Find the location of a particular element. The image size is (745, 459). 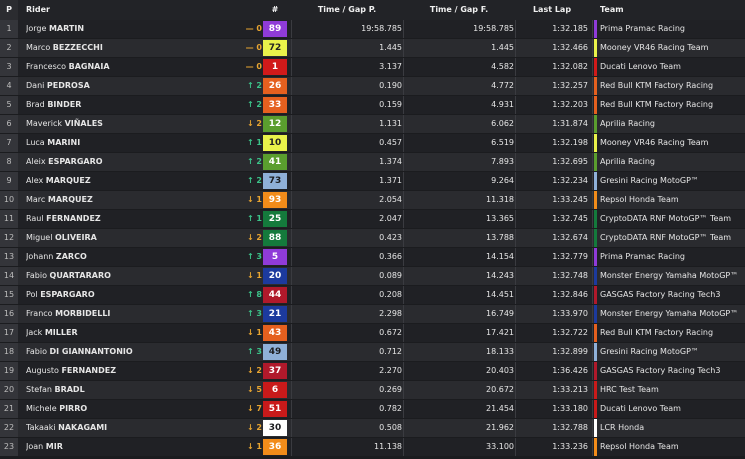

rider-name: Brad BINDER is located at coordinates (126, 105).